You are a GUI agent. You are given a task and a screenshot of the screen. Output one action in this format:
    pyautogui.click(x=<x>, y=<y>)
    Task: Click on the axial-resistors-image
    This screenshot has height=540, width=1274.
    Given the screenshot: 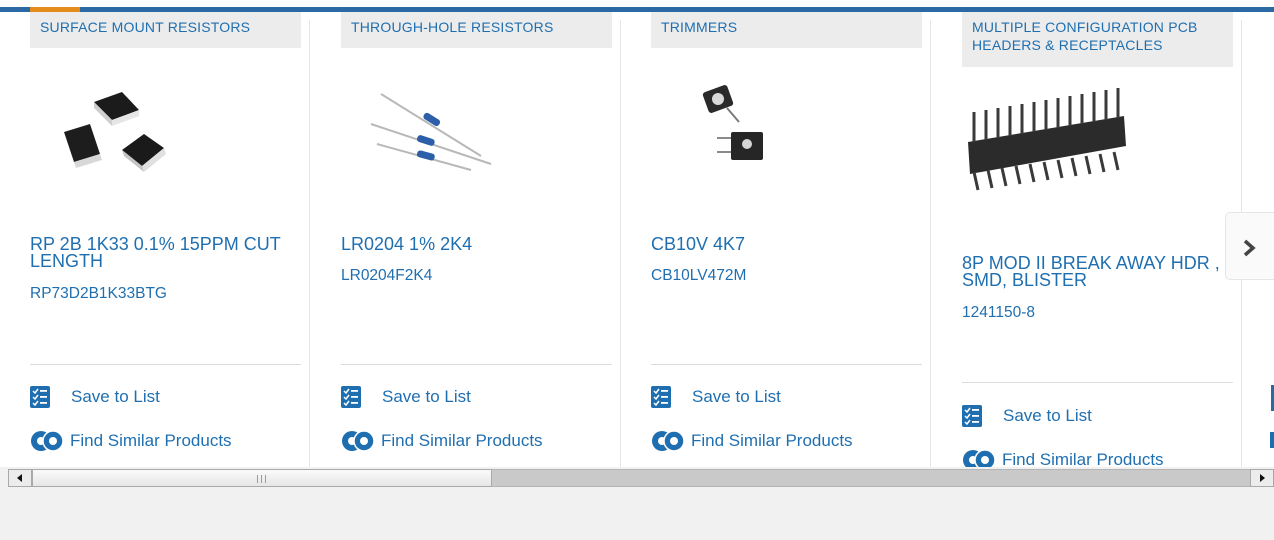 What is the action you would take?
    pyautogui.click(x=476, y=139)
    